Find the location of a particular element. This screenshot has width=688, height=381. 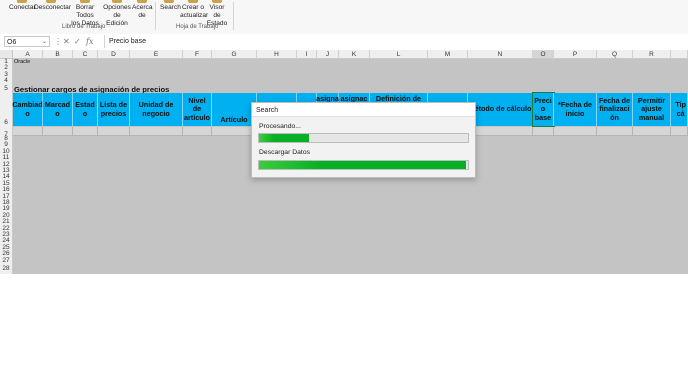

row-header: 5 is located at coordinates (6, 88).